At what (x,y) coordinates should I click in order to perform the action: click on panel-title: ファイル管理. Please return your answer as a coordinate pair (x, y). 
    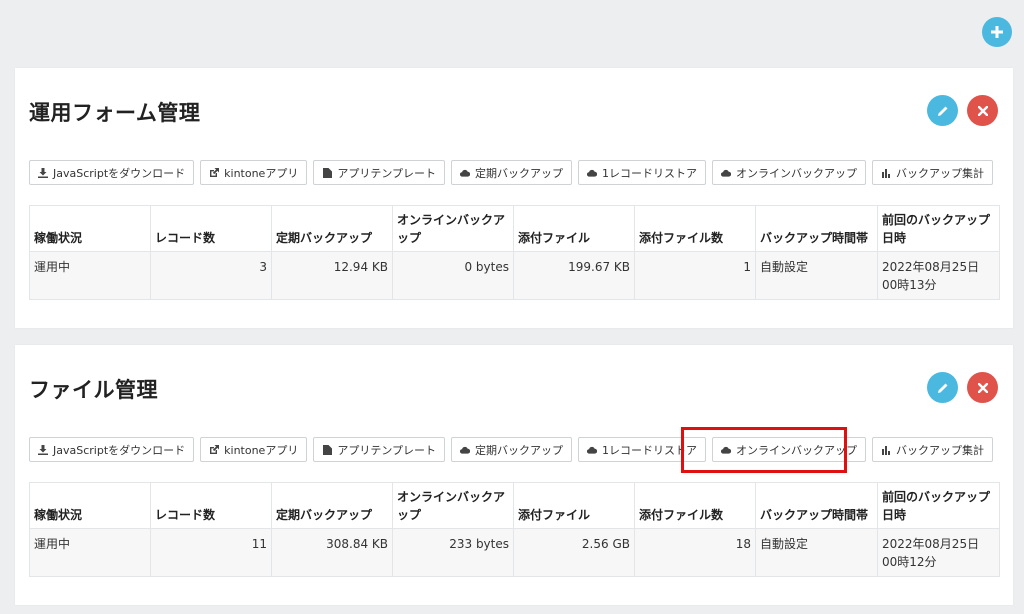
    Looking at the image, I should click on (93, 390).